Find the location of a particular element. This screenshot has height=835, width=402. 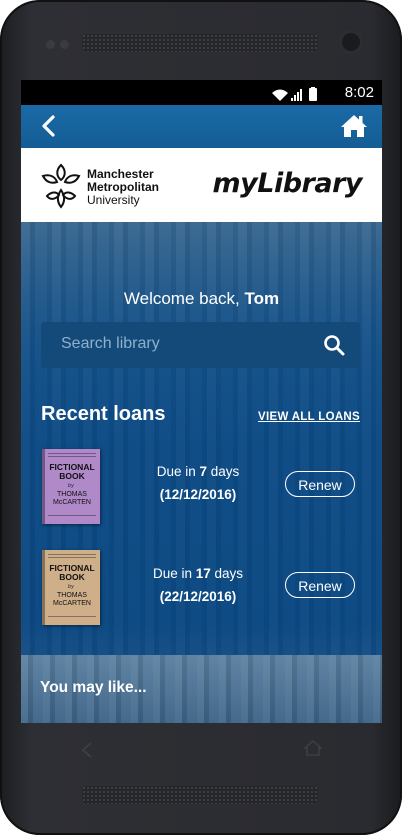

chevron-left-icon is located at coordinates (48, 126).